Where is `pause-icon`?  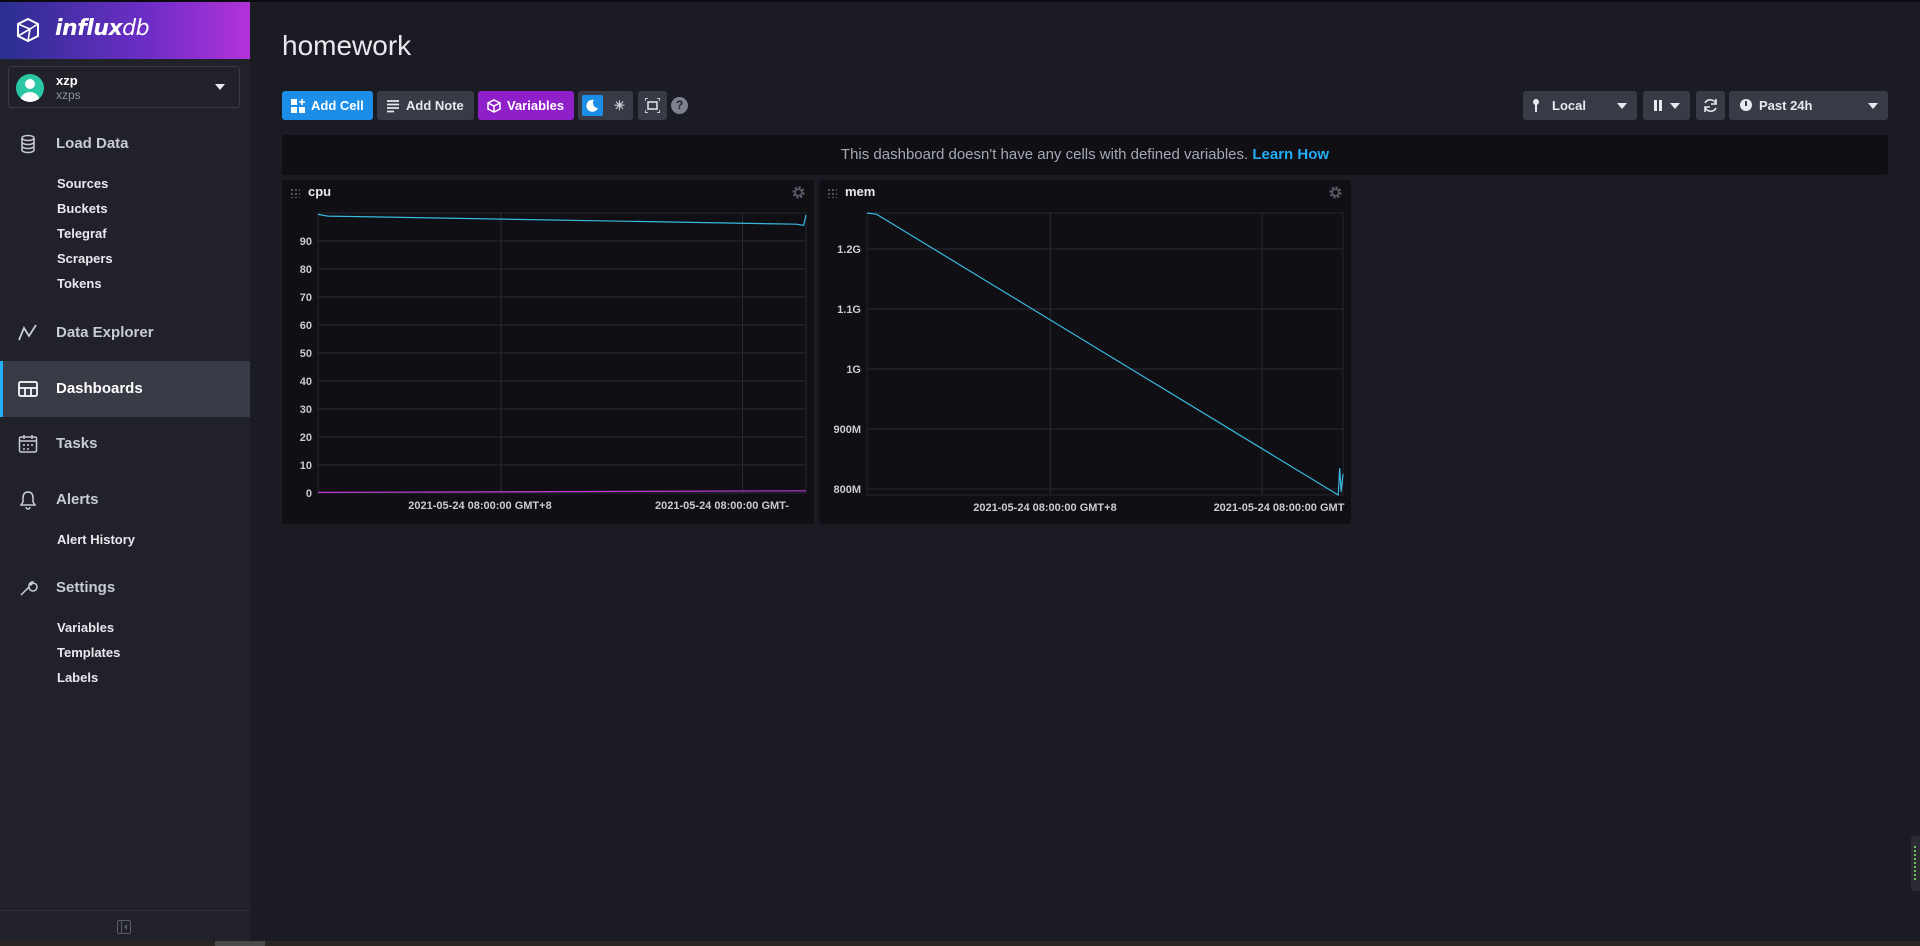
pause-icon is located at coordinates (1655, 105).